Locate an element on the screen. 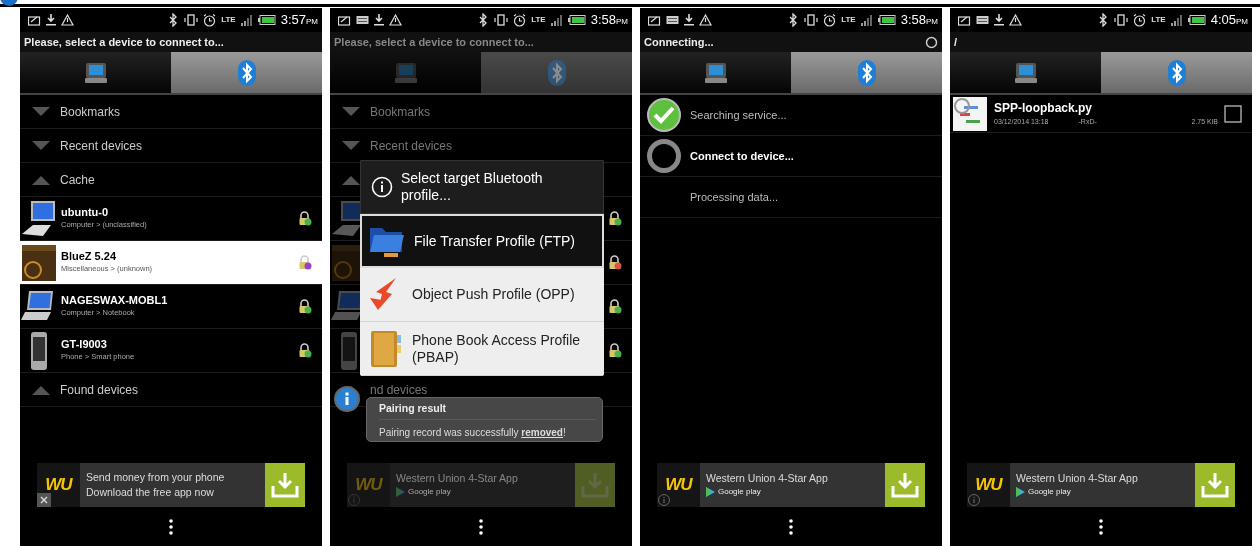 This screenshot has height=546, width=1260. device-name: NAGESWAX-MOBL1 is located at coordinates (115, 301).